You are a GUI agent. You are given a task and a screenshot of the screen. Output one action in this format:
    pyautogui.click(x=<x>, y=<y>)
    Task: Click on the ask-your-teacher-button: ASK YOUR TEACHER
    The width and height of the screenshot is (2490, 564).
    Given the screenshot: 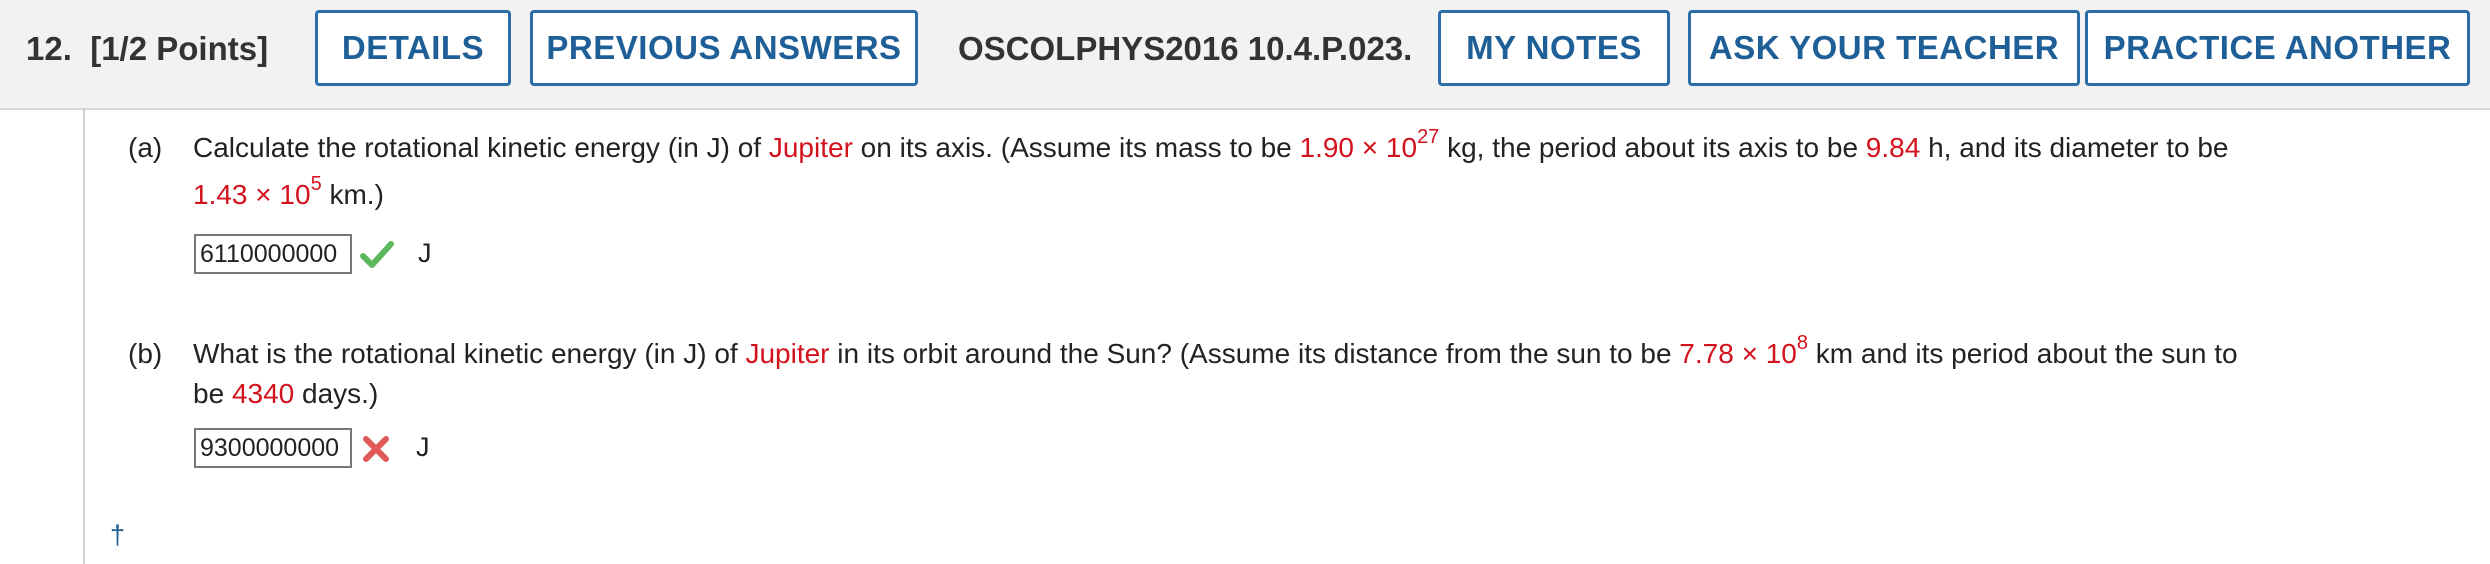 What is the action you would take?
    pyautogui.click(x=1884, y=48)
    